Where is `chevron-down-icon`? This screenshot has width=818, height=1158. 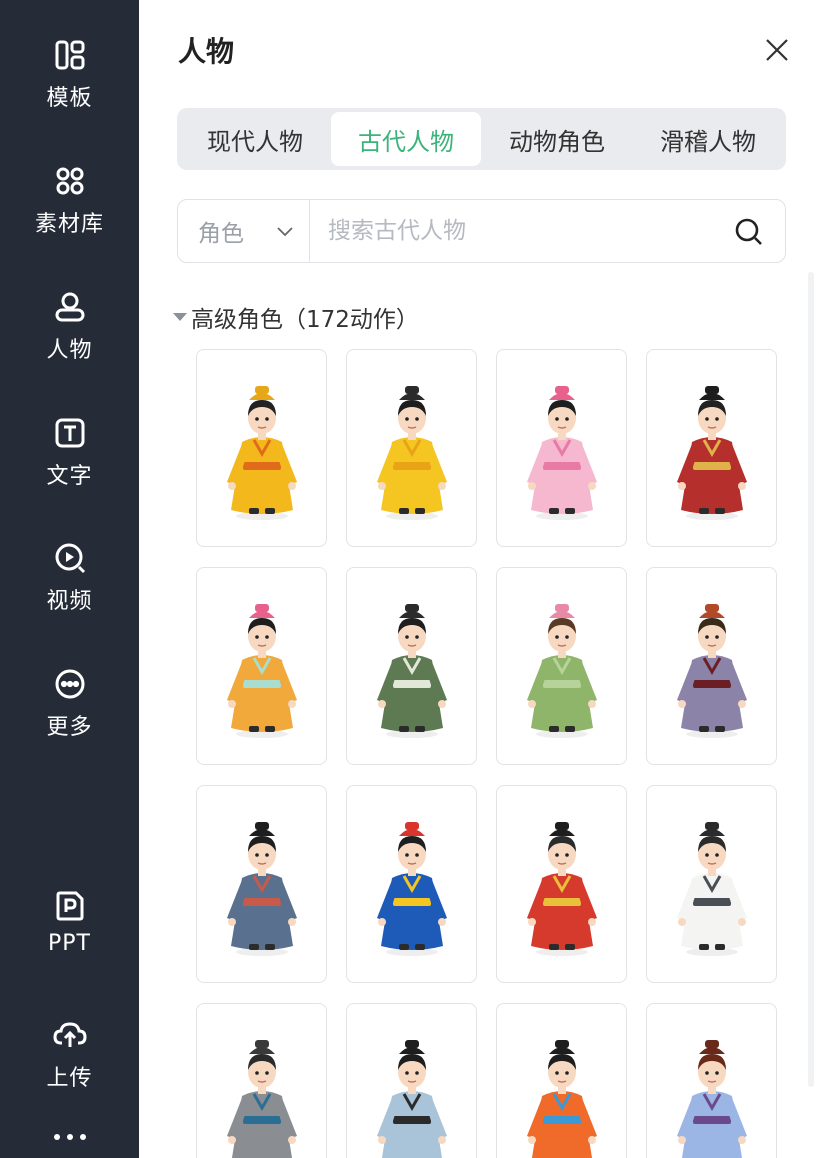 chevron-down-icon is located at coordinates (285, 232).